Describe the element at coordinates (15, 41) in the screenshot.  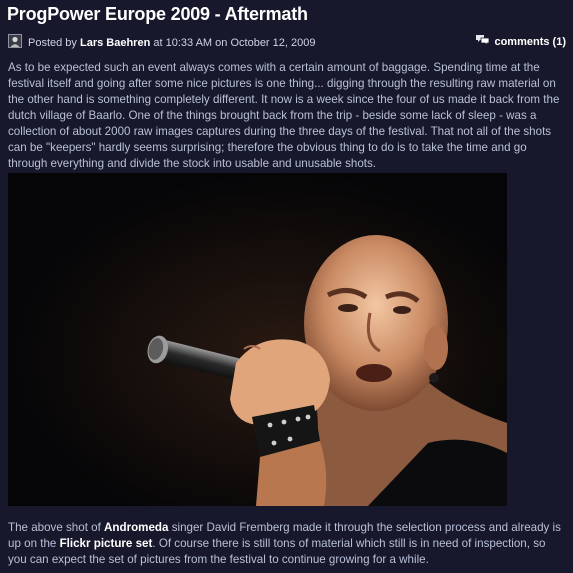
I see `author-avatar-icon` at that location.